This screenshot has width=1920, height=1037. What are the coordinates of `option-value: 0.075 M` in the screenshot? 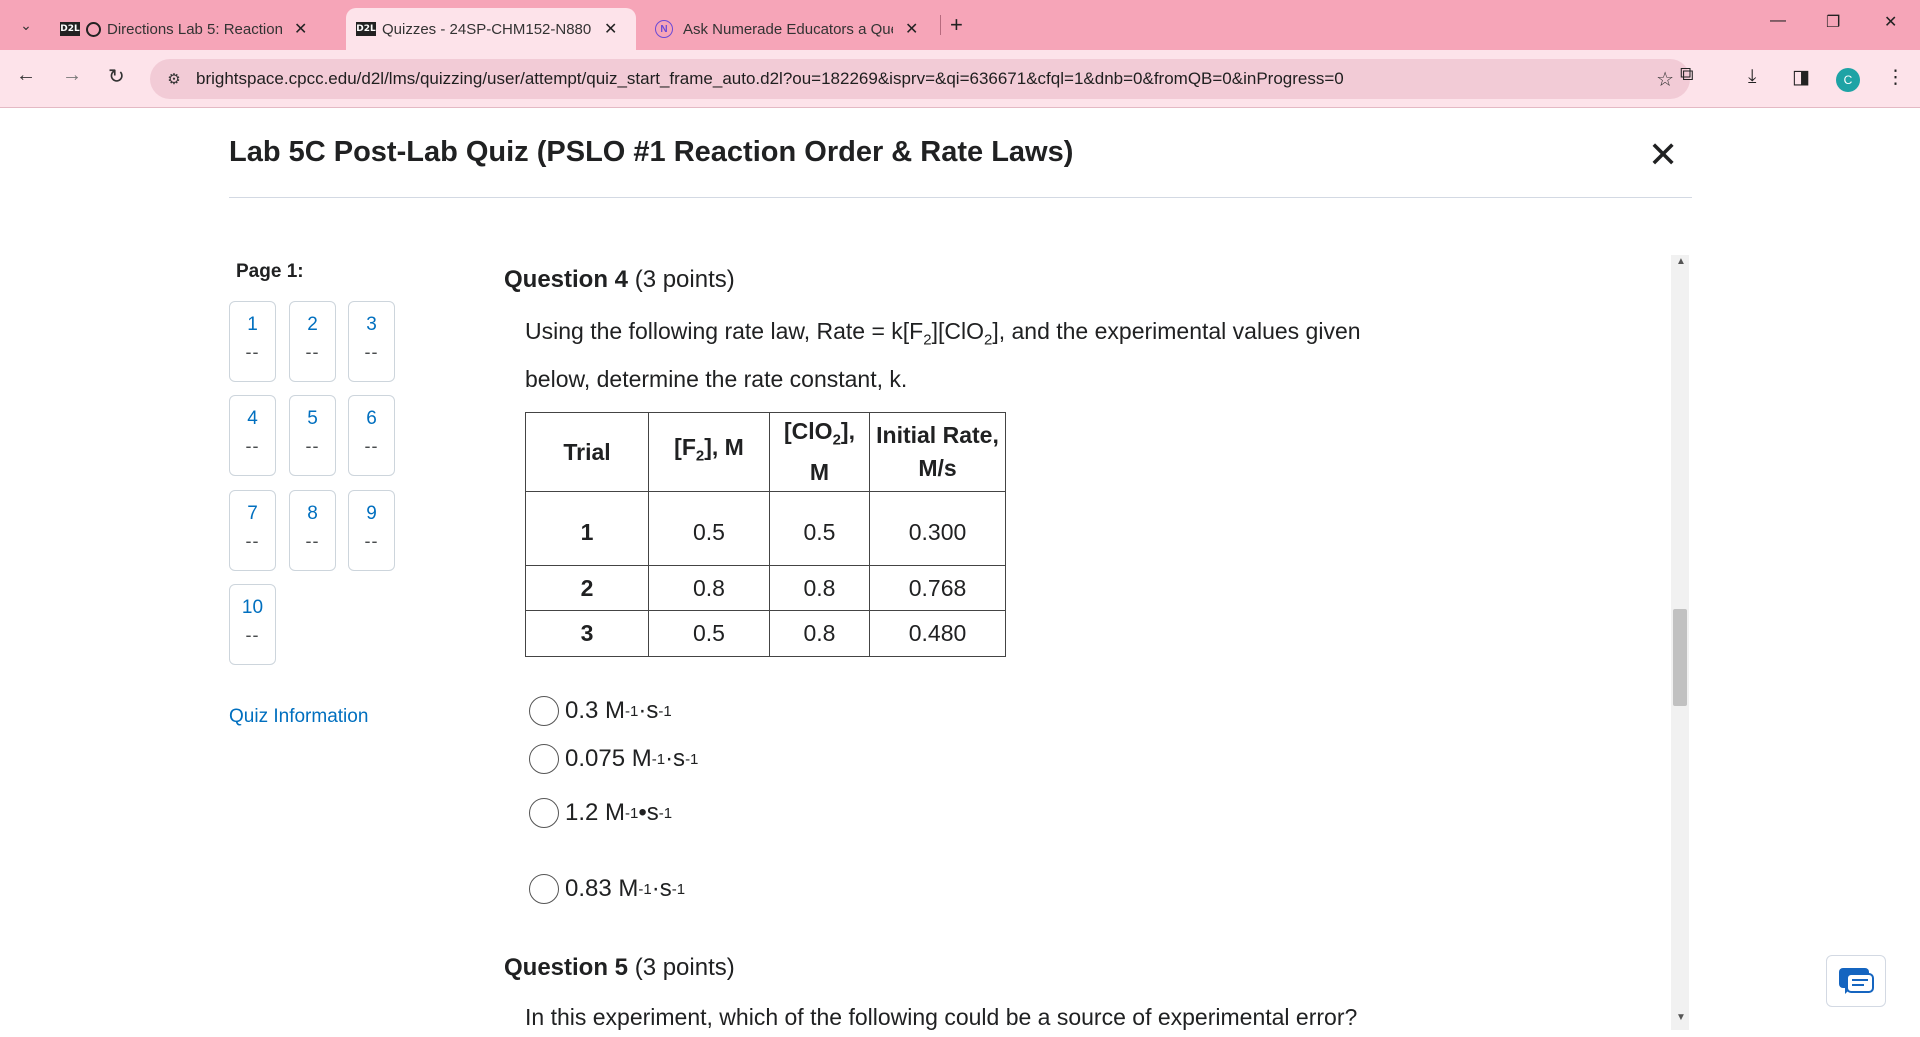 It's located at (608, 758).